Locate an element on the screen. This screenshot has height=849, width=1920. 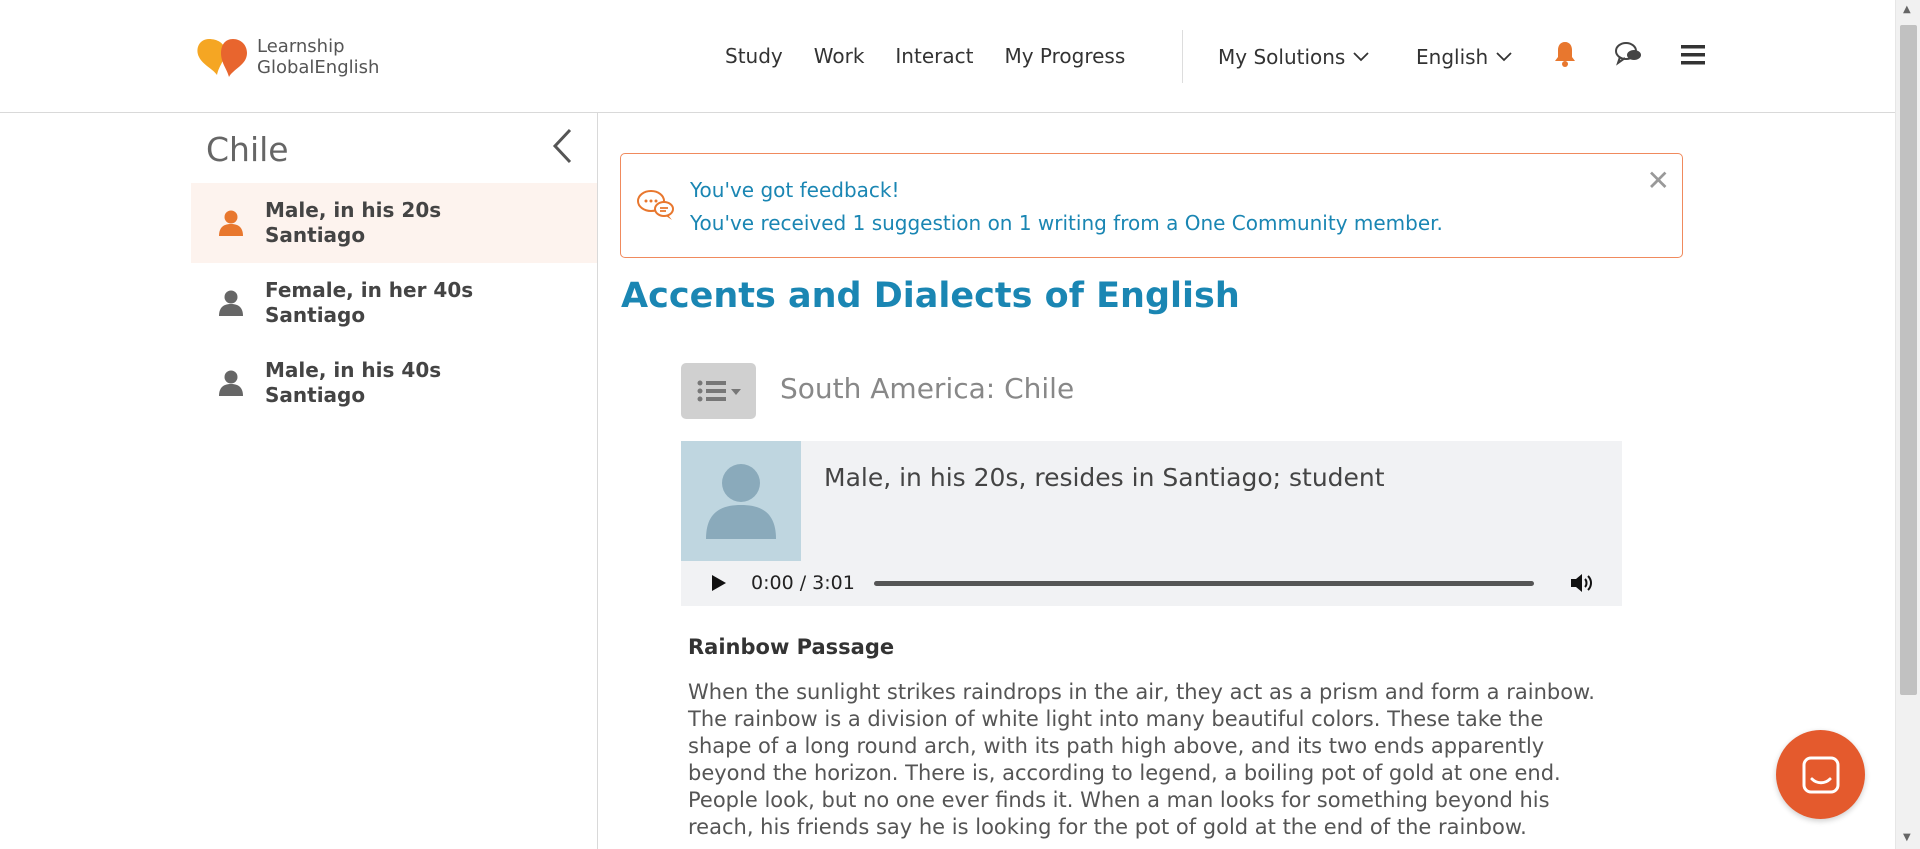
volume-icon is located at coordinates (1582, 583).